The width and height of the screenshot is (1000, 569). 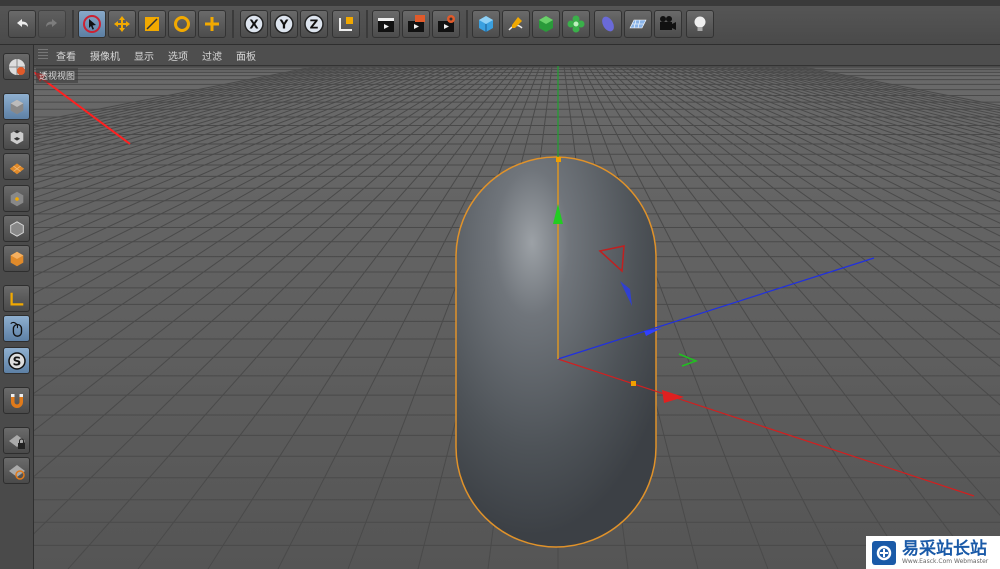 I want to click on camera-button, so click(x=668, y=24).